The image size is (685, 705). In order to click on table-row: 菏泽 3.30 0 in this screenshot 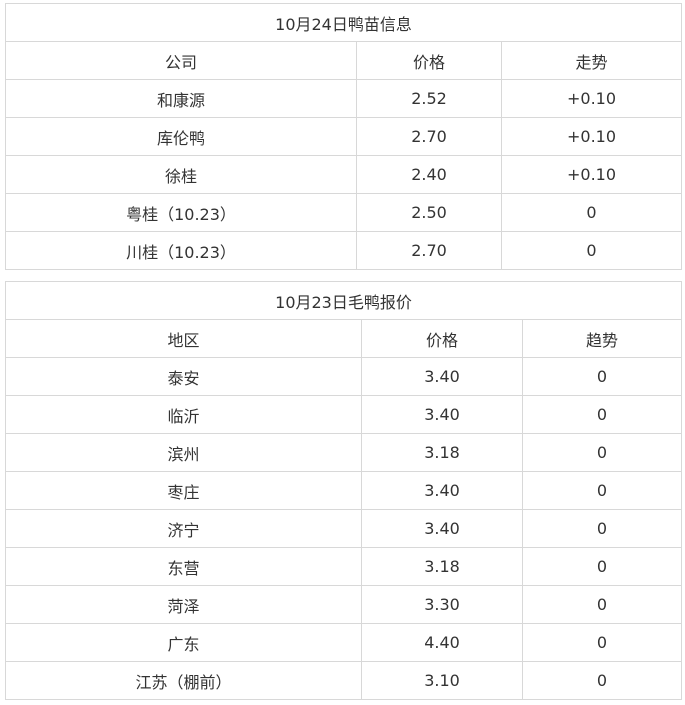, I will do `click(344, 604)`.